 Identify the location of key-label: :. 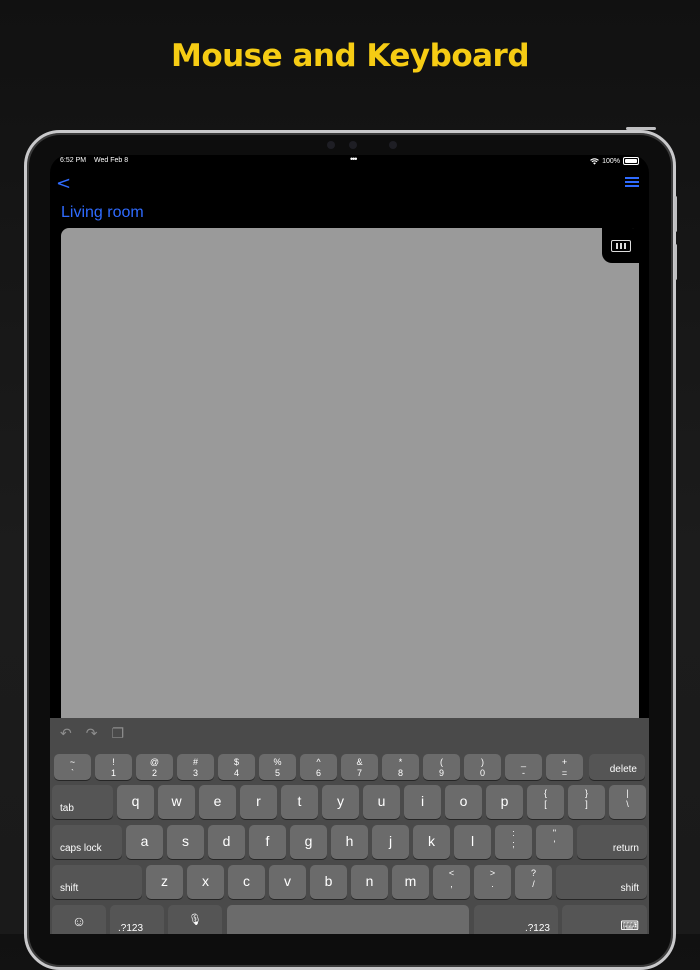
(513, 833).